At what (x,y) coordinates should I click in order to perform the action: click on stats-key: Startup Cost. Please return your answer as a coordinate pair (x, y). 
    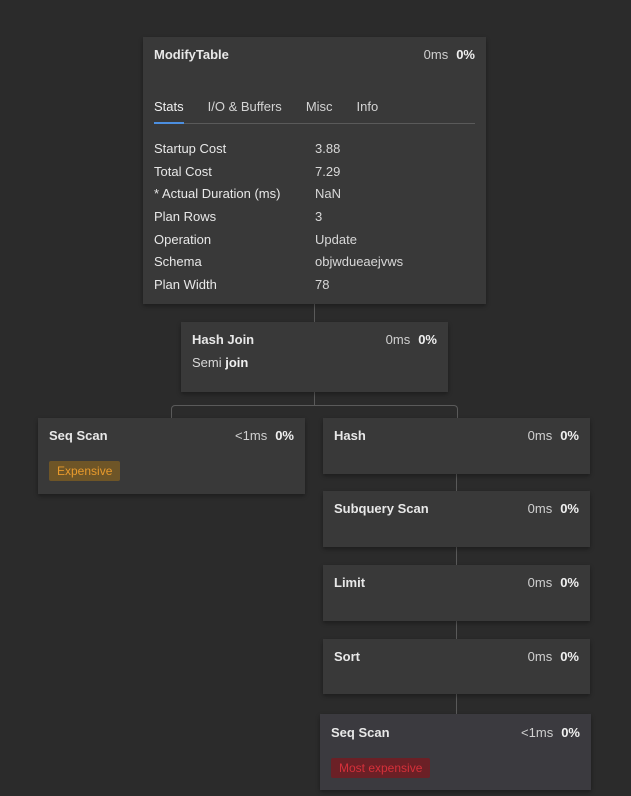
    Looking at the image, I should click on (190, 148).